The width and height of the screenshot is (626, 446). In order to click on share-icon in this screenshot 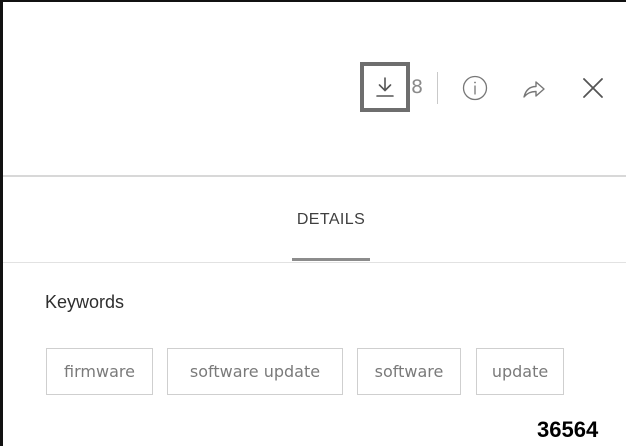, I will do `click(534, 89)`.